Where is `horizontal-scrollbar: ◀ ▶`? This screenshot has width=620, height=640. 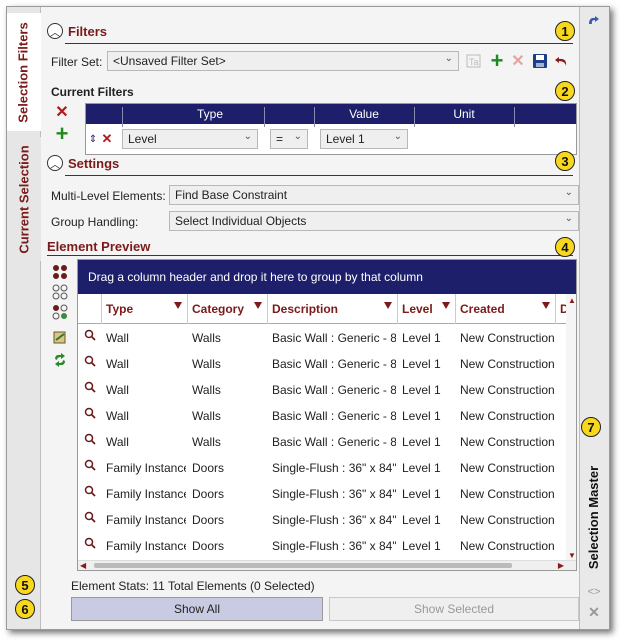 horizontal-scrollbar: ◀ ▶ is located at coordinates (327, 565).